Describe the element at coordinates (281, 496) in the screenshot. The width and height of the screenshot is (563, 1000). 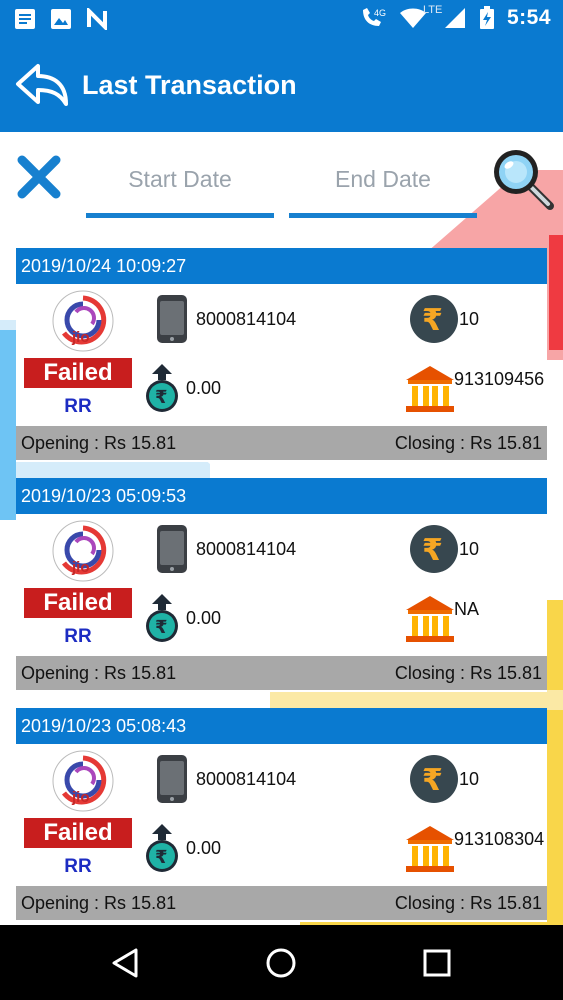
I see `transaction-datetime: 2019/10/23 05:09:53` at that location.